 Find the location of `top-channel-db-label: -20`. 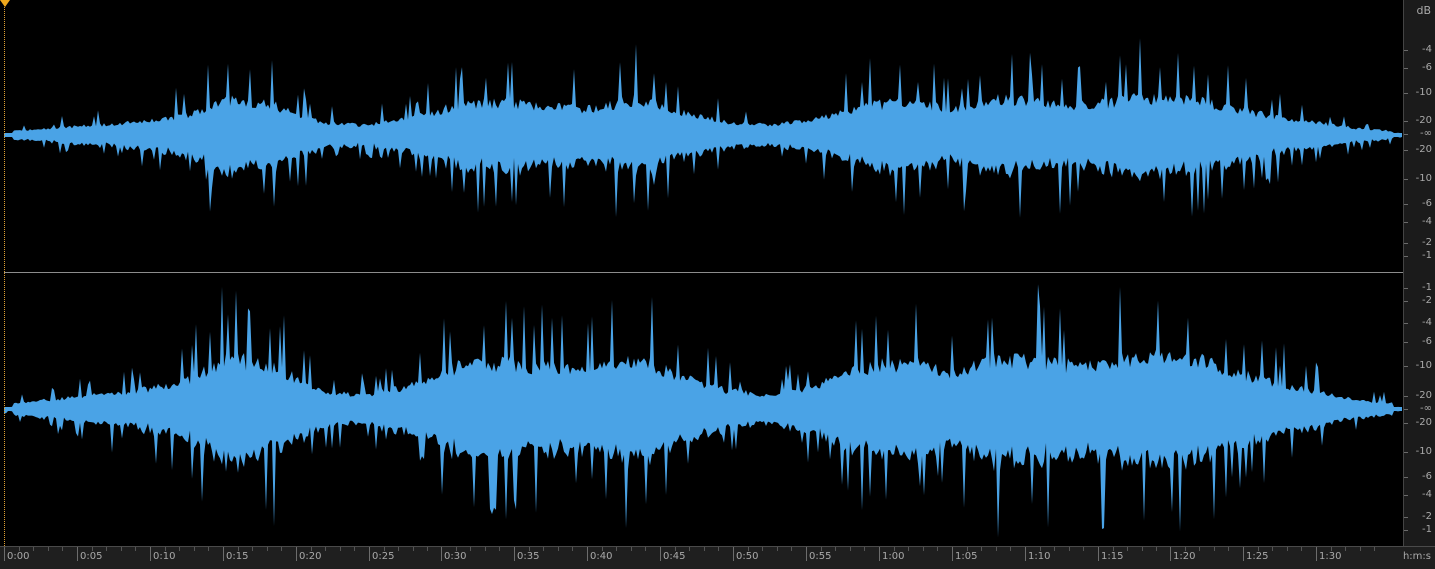

top-channel-db-label: -20 is located at coordinates (1423, 149).